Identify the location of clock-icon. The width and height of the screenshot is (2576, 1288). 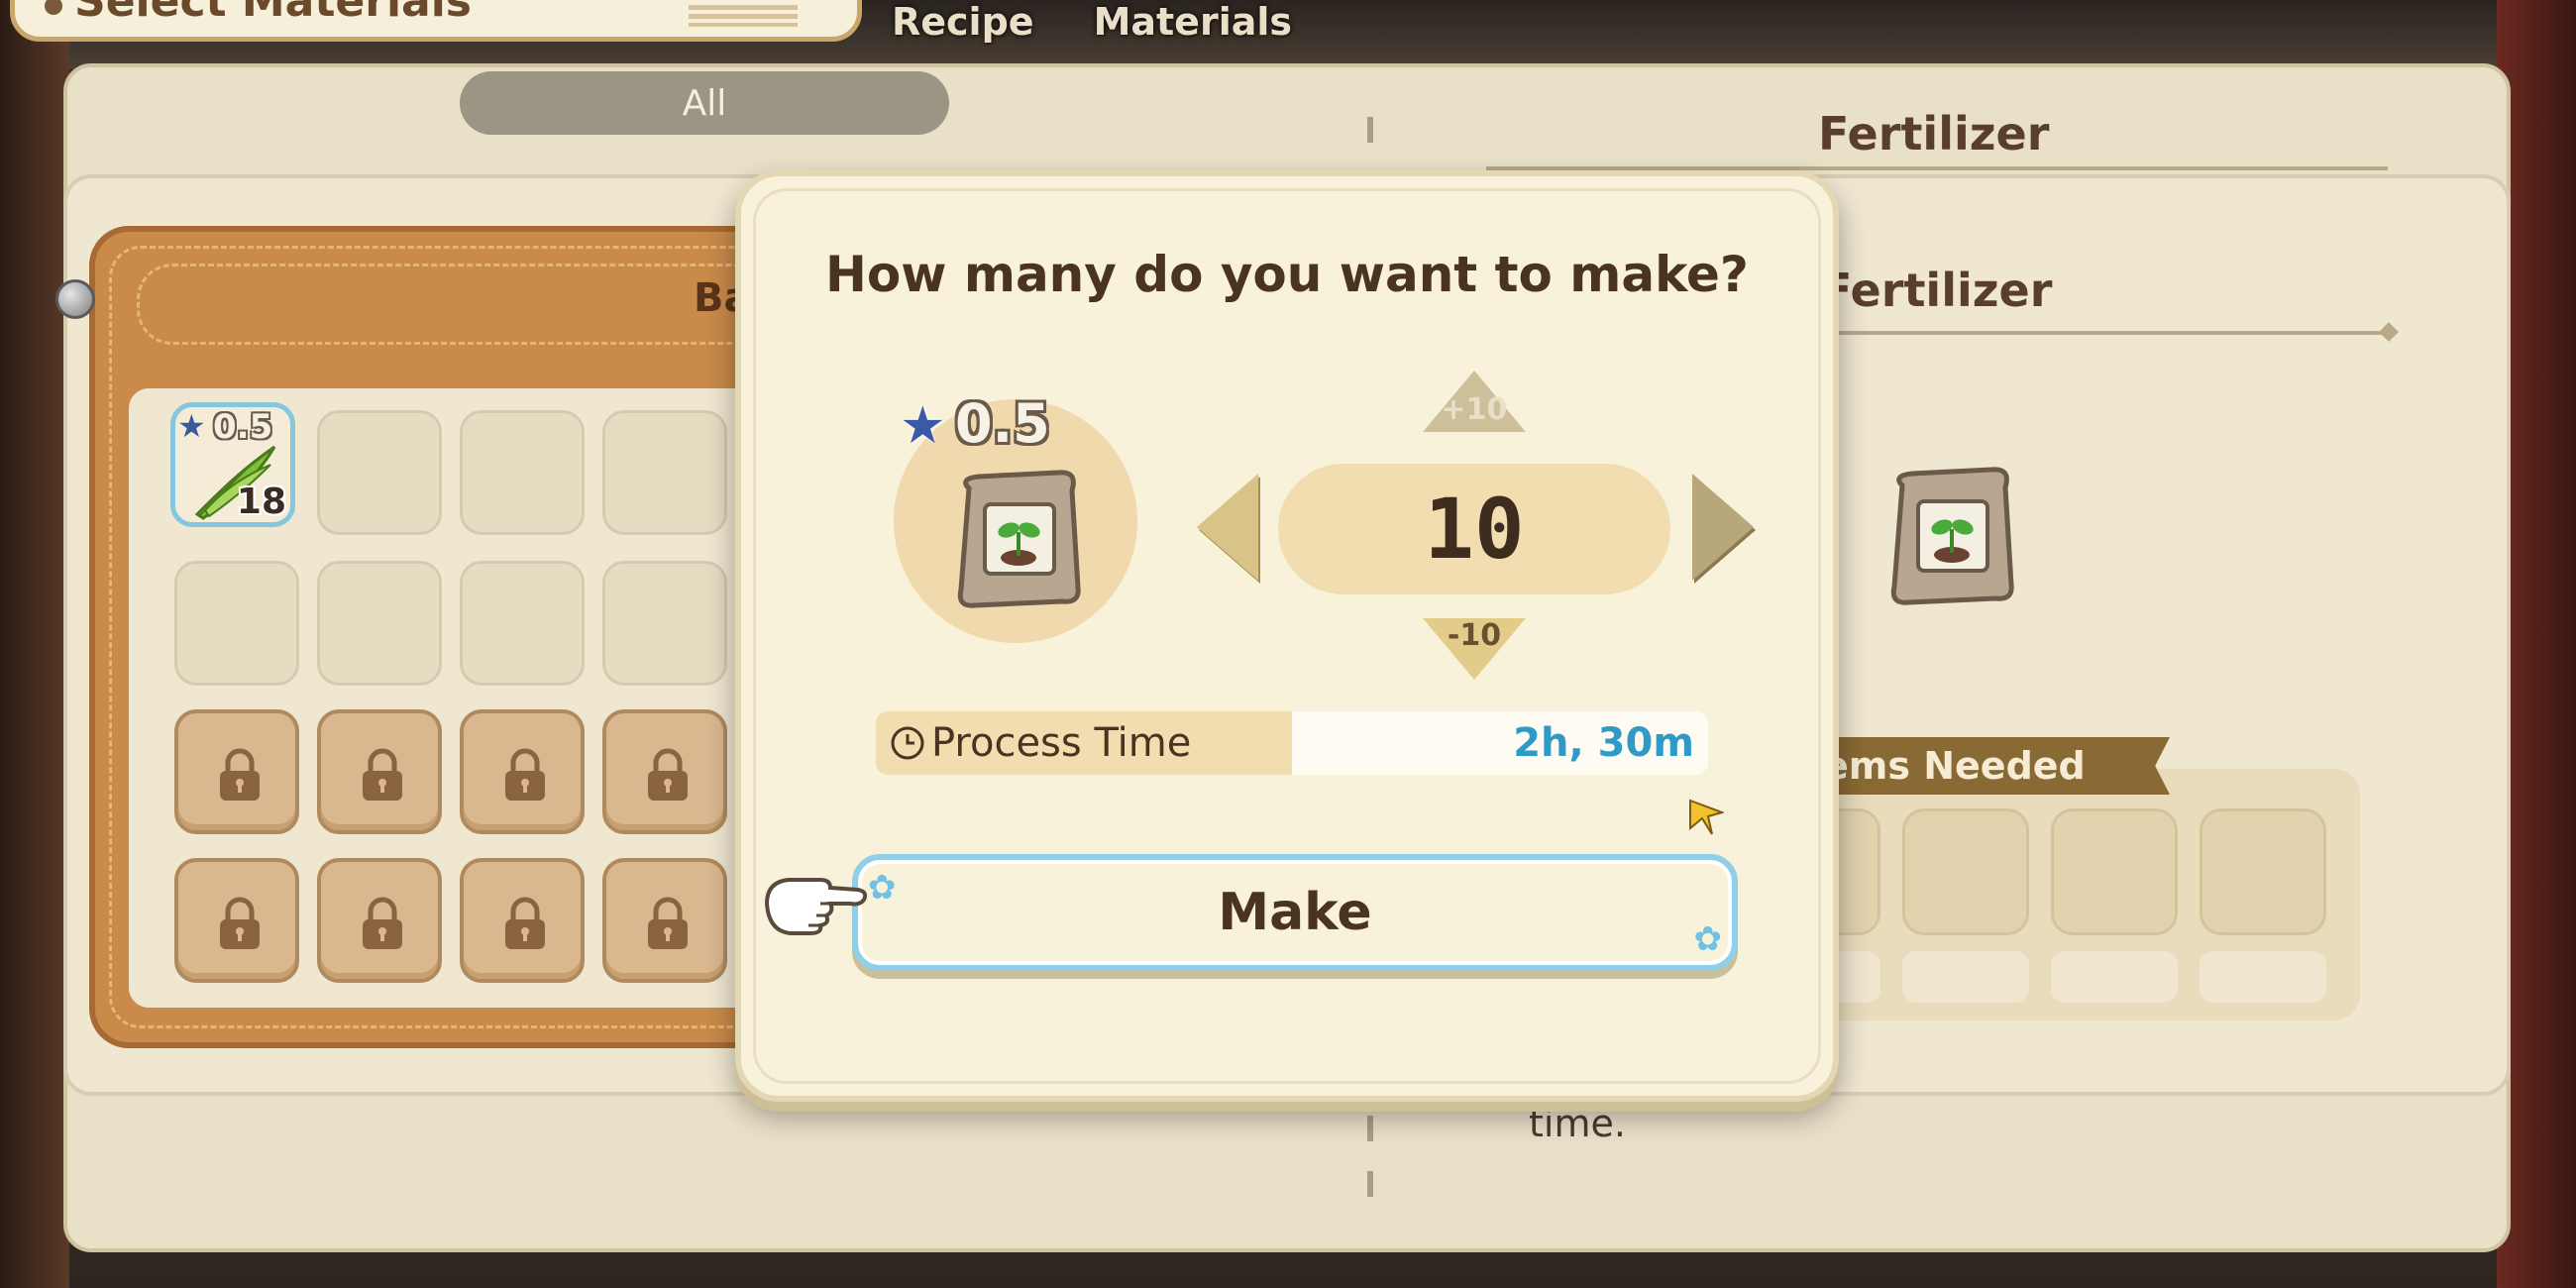
(907, 743).